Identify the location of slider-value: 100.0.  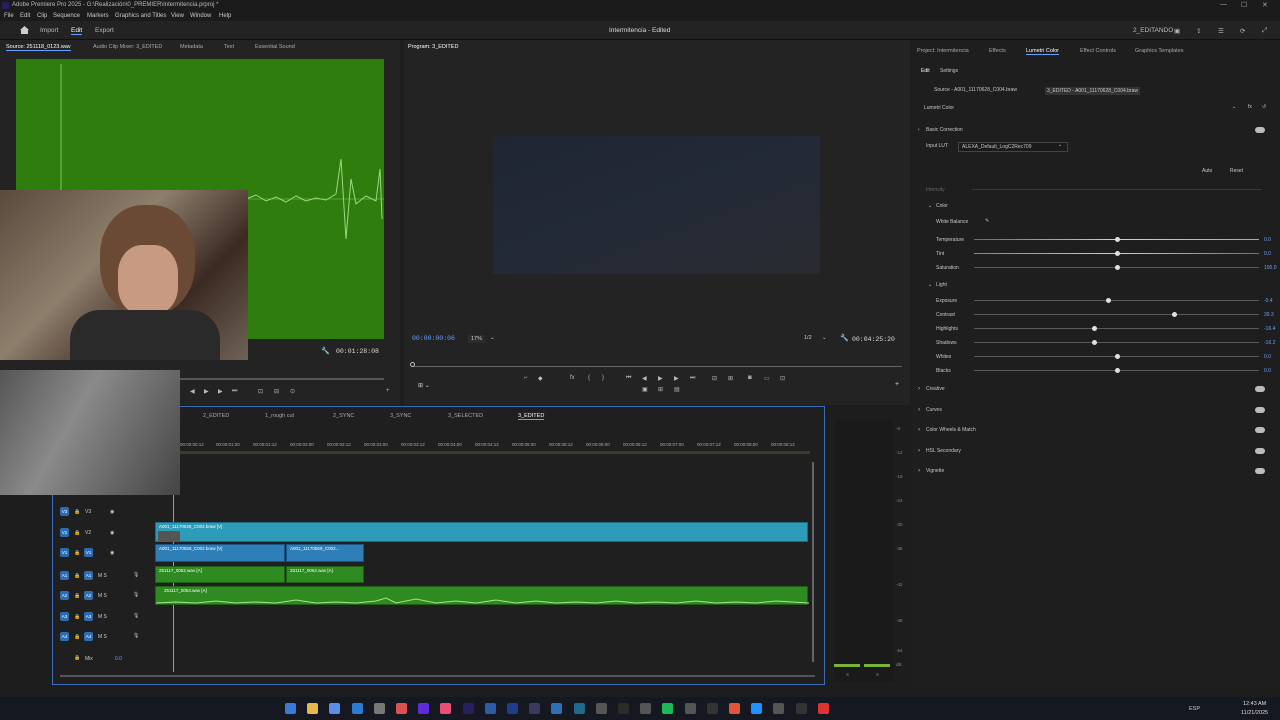
(1270, 268).